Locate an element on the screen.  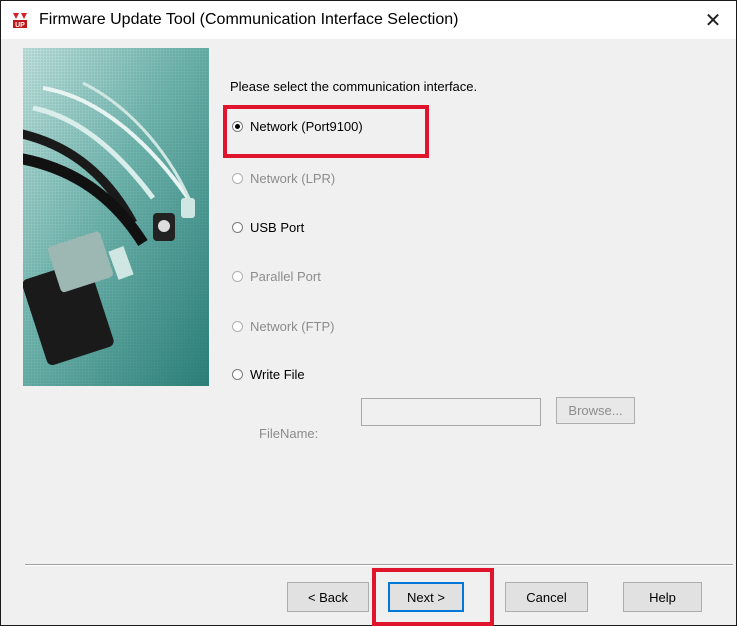
back-button: < Back is located at coordinates (328, 597).